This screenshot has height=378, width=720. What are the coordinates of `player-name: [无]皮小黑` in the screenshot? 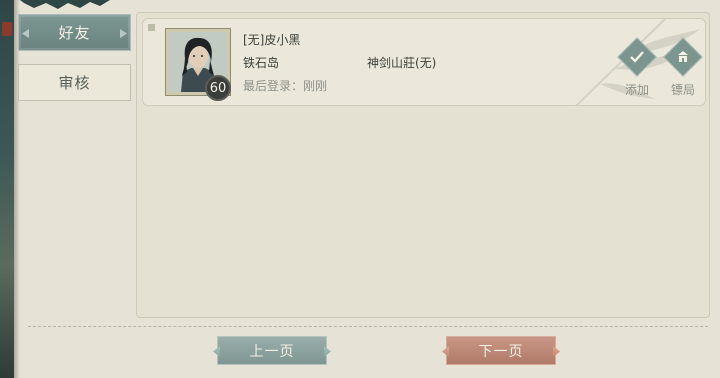 It's located at (272, 40).